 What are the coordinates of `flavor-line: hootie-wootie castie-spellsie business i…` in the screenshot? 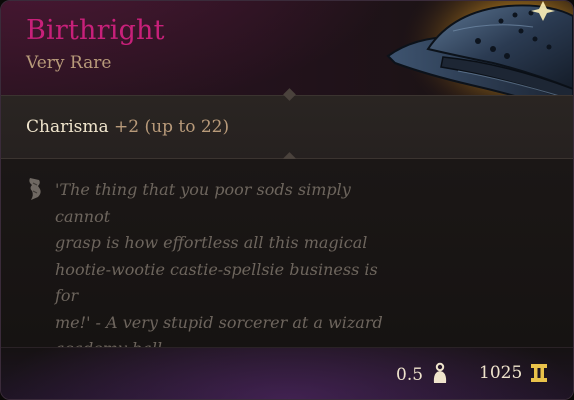 It's located at (216, 282).